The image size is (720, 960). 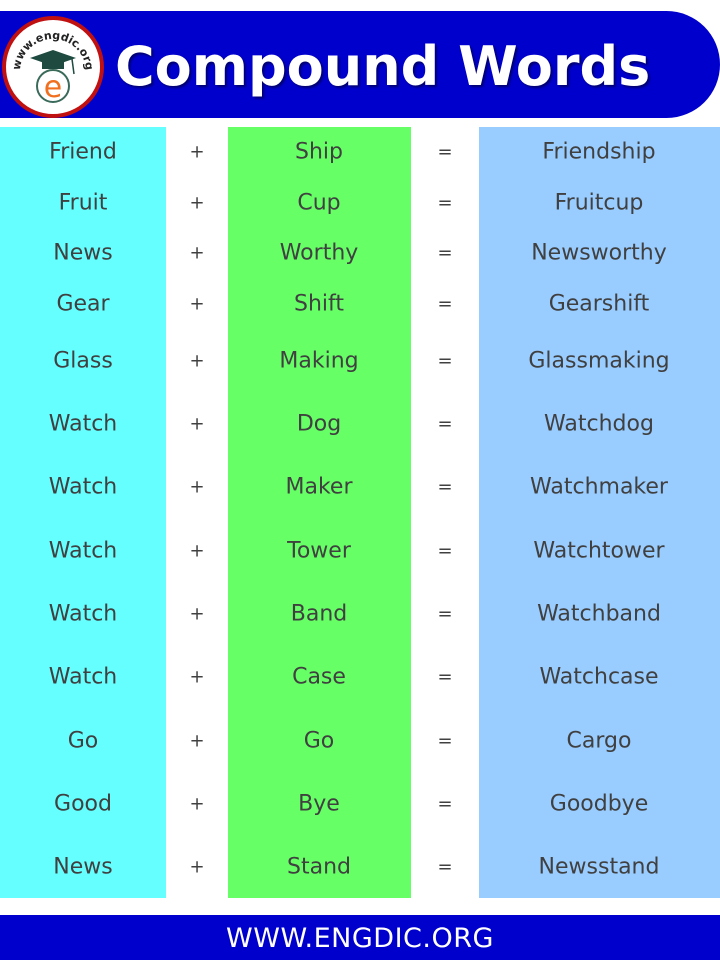 I want to click on first-word: Go, so click(x=83, y=741).